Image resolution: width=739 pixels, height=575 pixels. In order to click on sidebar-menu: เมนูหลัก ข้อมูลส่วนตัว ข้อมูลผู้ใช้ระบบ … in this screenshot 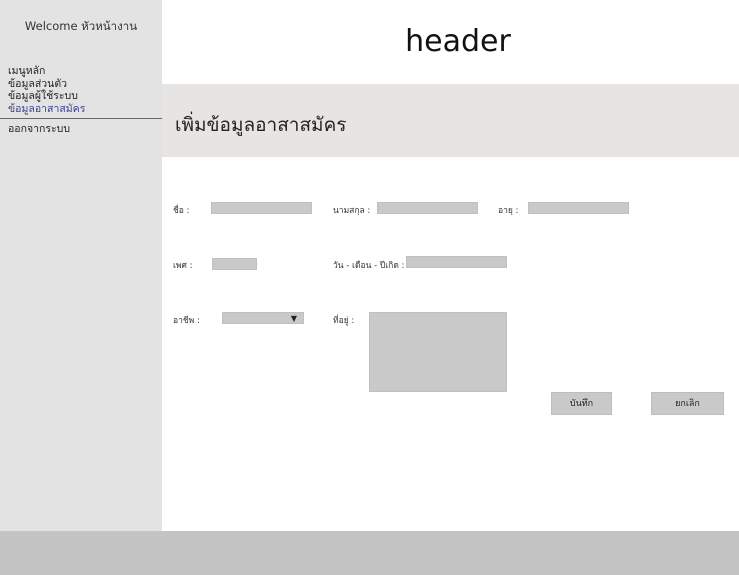, I will do `click(81, 100)`.